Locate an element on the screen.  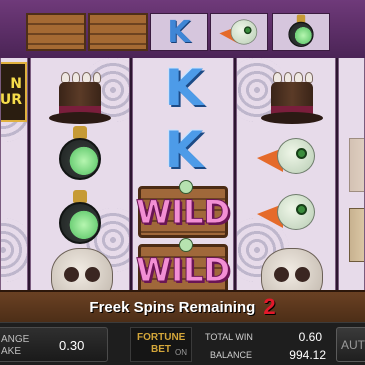
top-k-letter: K is located at coordinates (179, 32).